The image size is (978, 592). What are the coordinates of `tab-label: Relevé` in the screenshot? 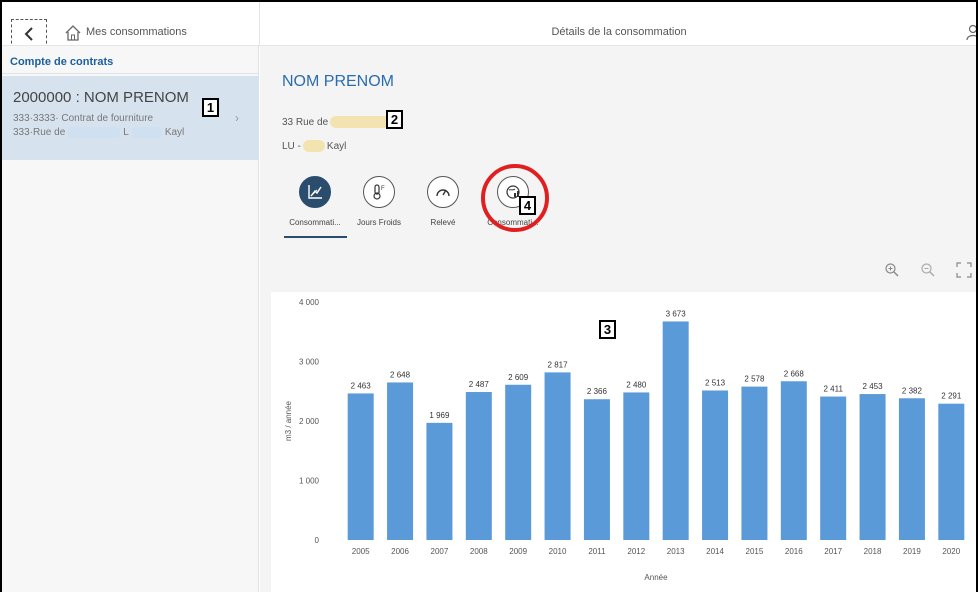 It's located at (443, 222).